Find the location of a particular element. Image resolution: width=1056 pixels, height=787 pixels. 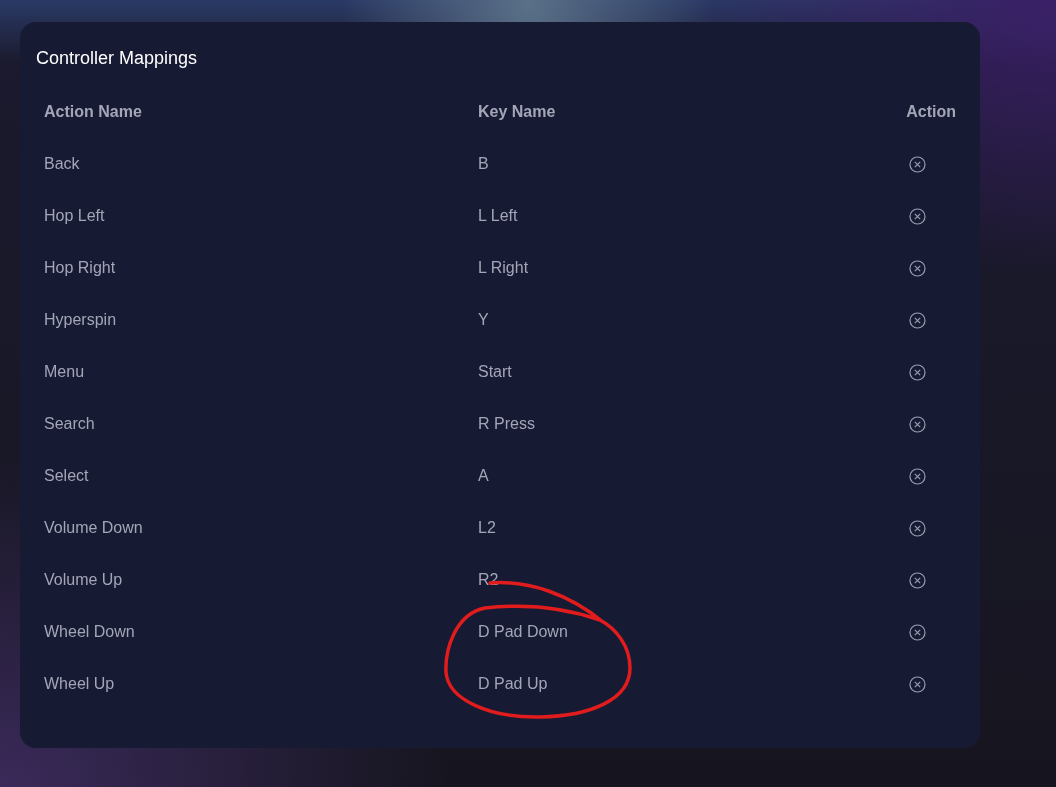

key-name-cell-text: Start is located at coordinates (495, 372).